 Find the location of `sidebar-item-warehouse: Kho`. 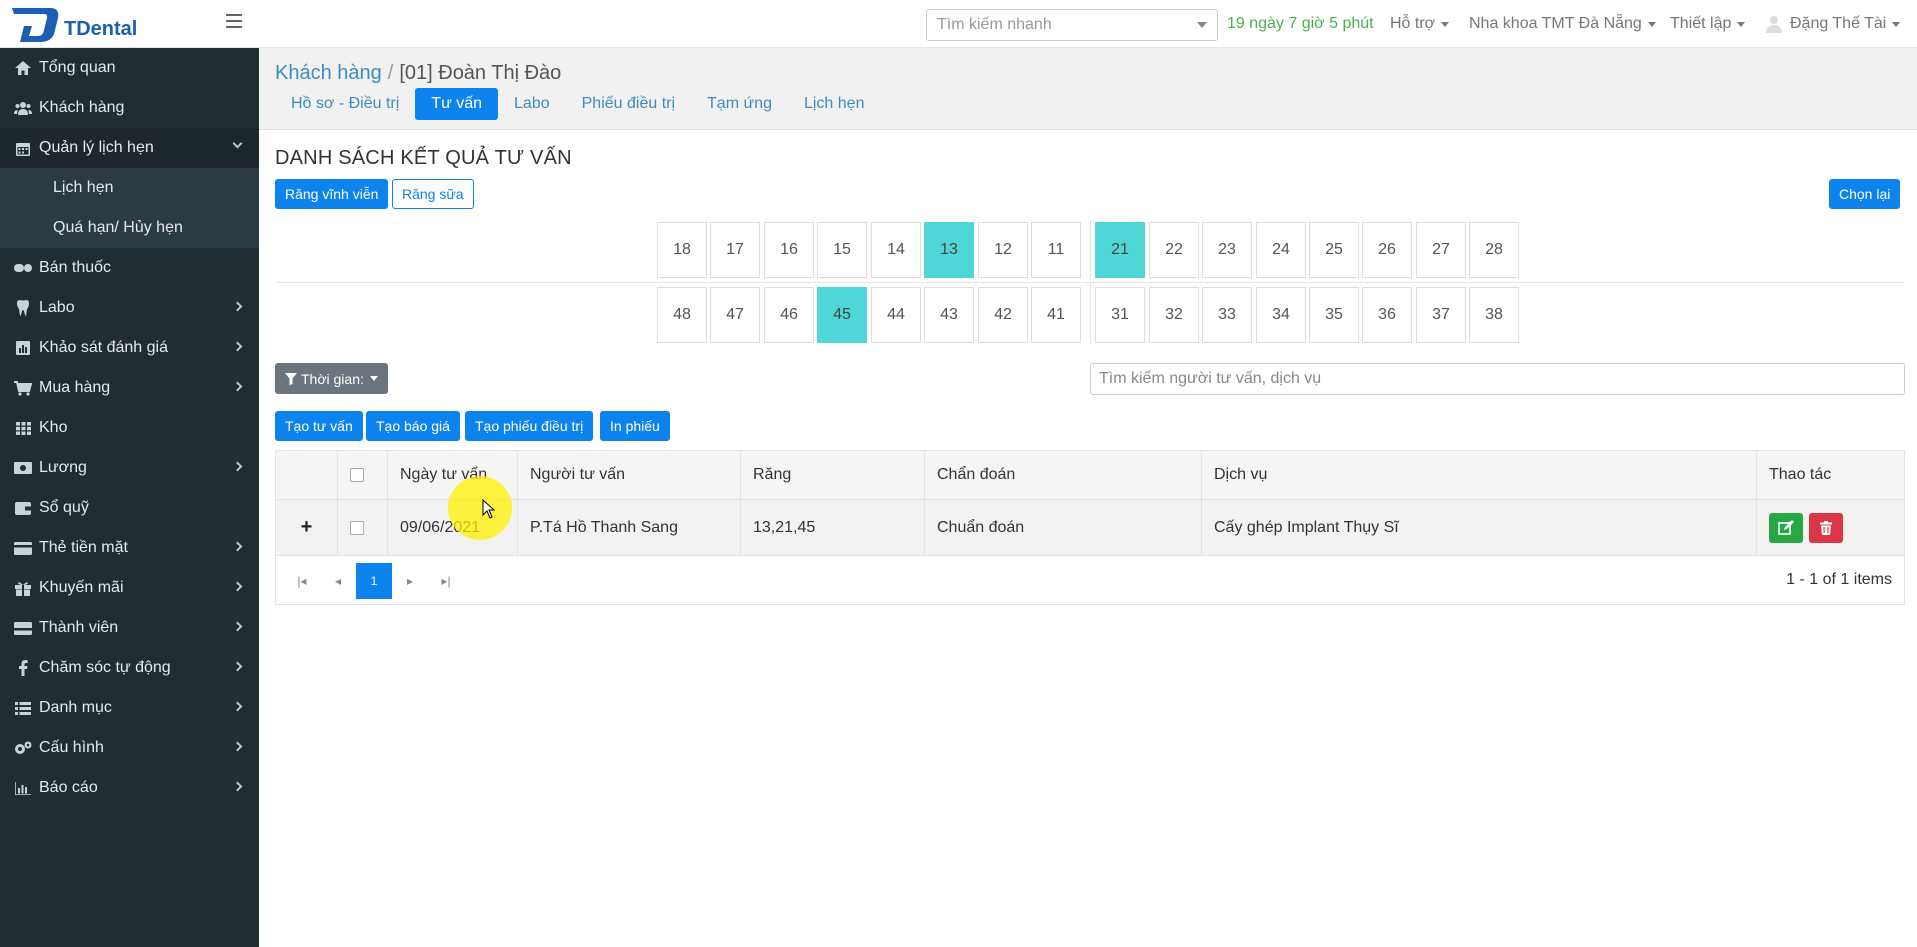

sidebar-item-warehouse: Kho is located at coordinates (129, 428).